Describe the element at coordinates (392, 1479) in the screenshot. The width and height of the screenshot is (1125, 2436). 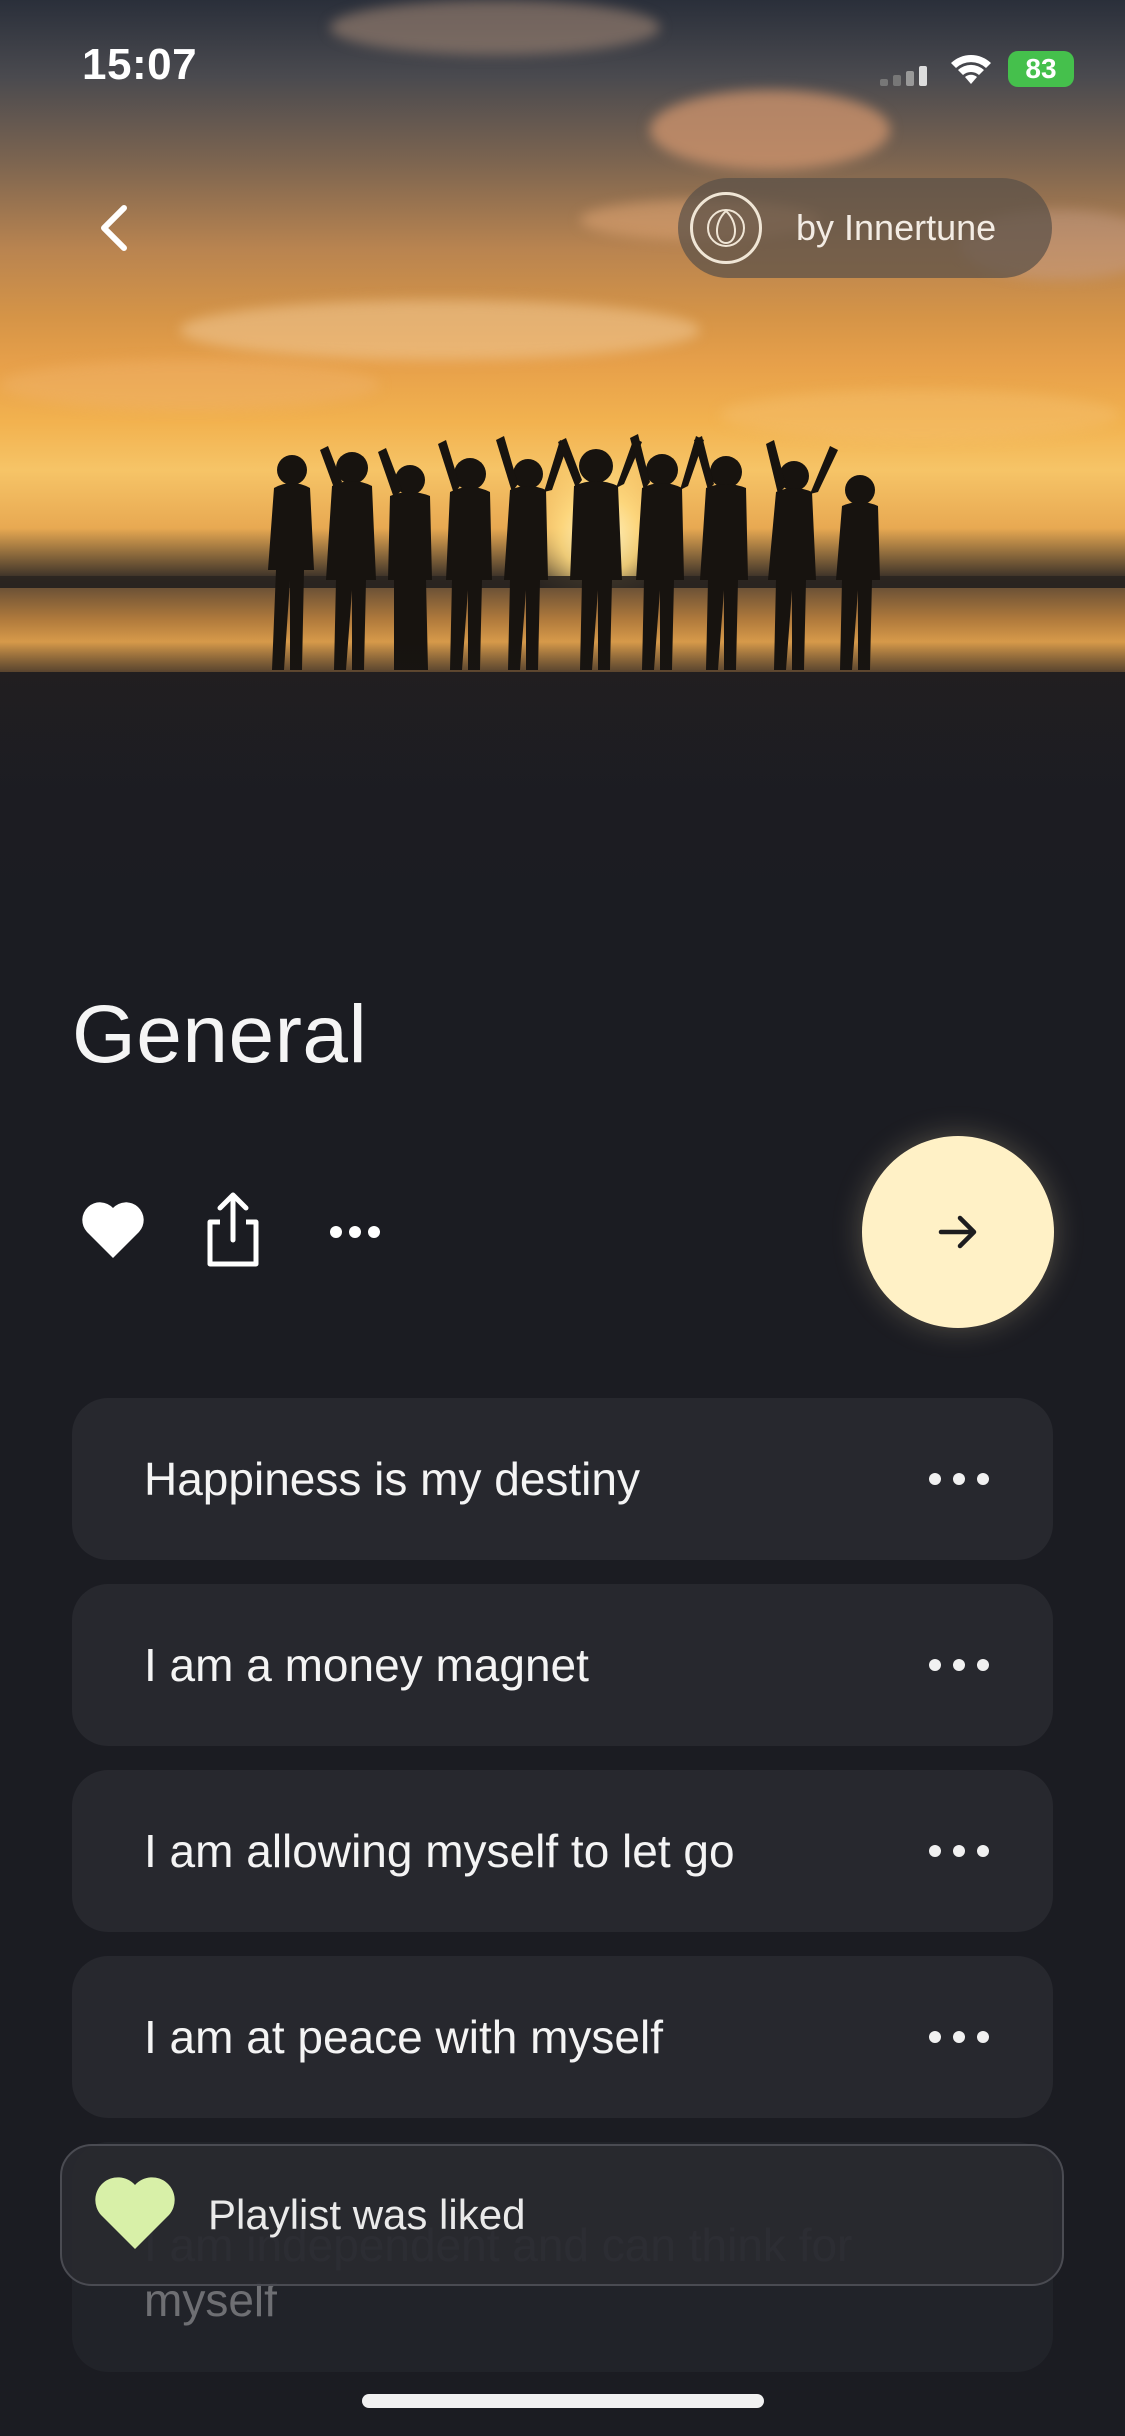
I see `track-label: Happiness is my destiny` at that location.